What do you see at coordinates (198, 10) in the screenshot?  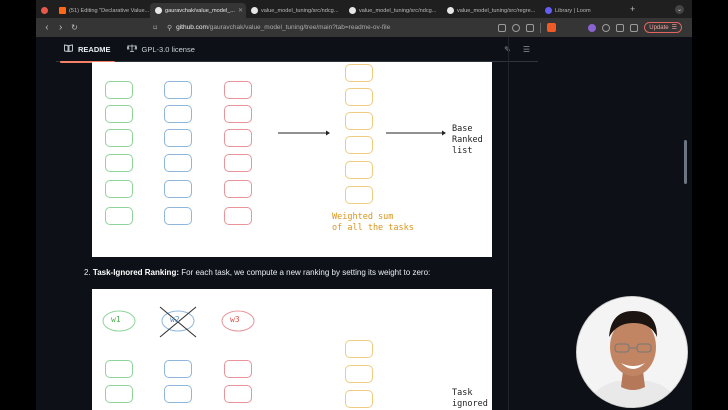 I see `tab-github-value-model: gauravchak/value_model_... ✕` at bounding box center [198, 10].